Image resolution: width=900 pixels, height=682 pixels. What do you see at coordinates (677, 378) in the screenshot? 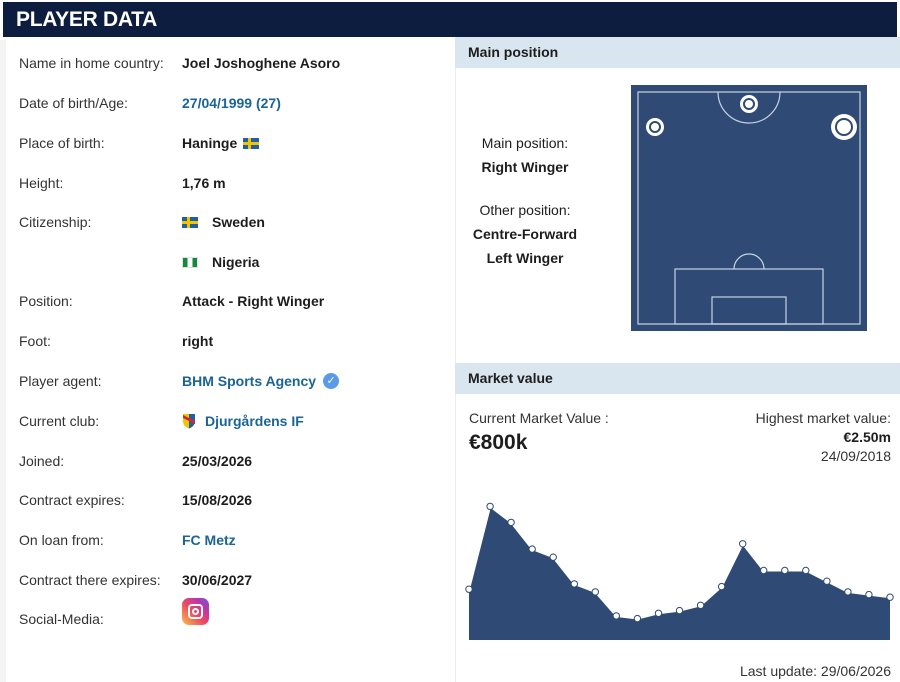
I see `market-value-heading: Market value` at bounding box center [677, 378].